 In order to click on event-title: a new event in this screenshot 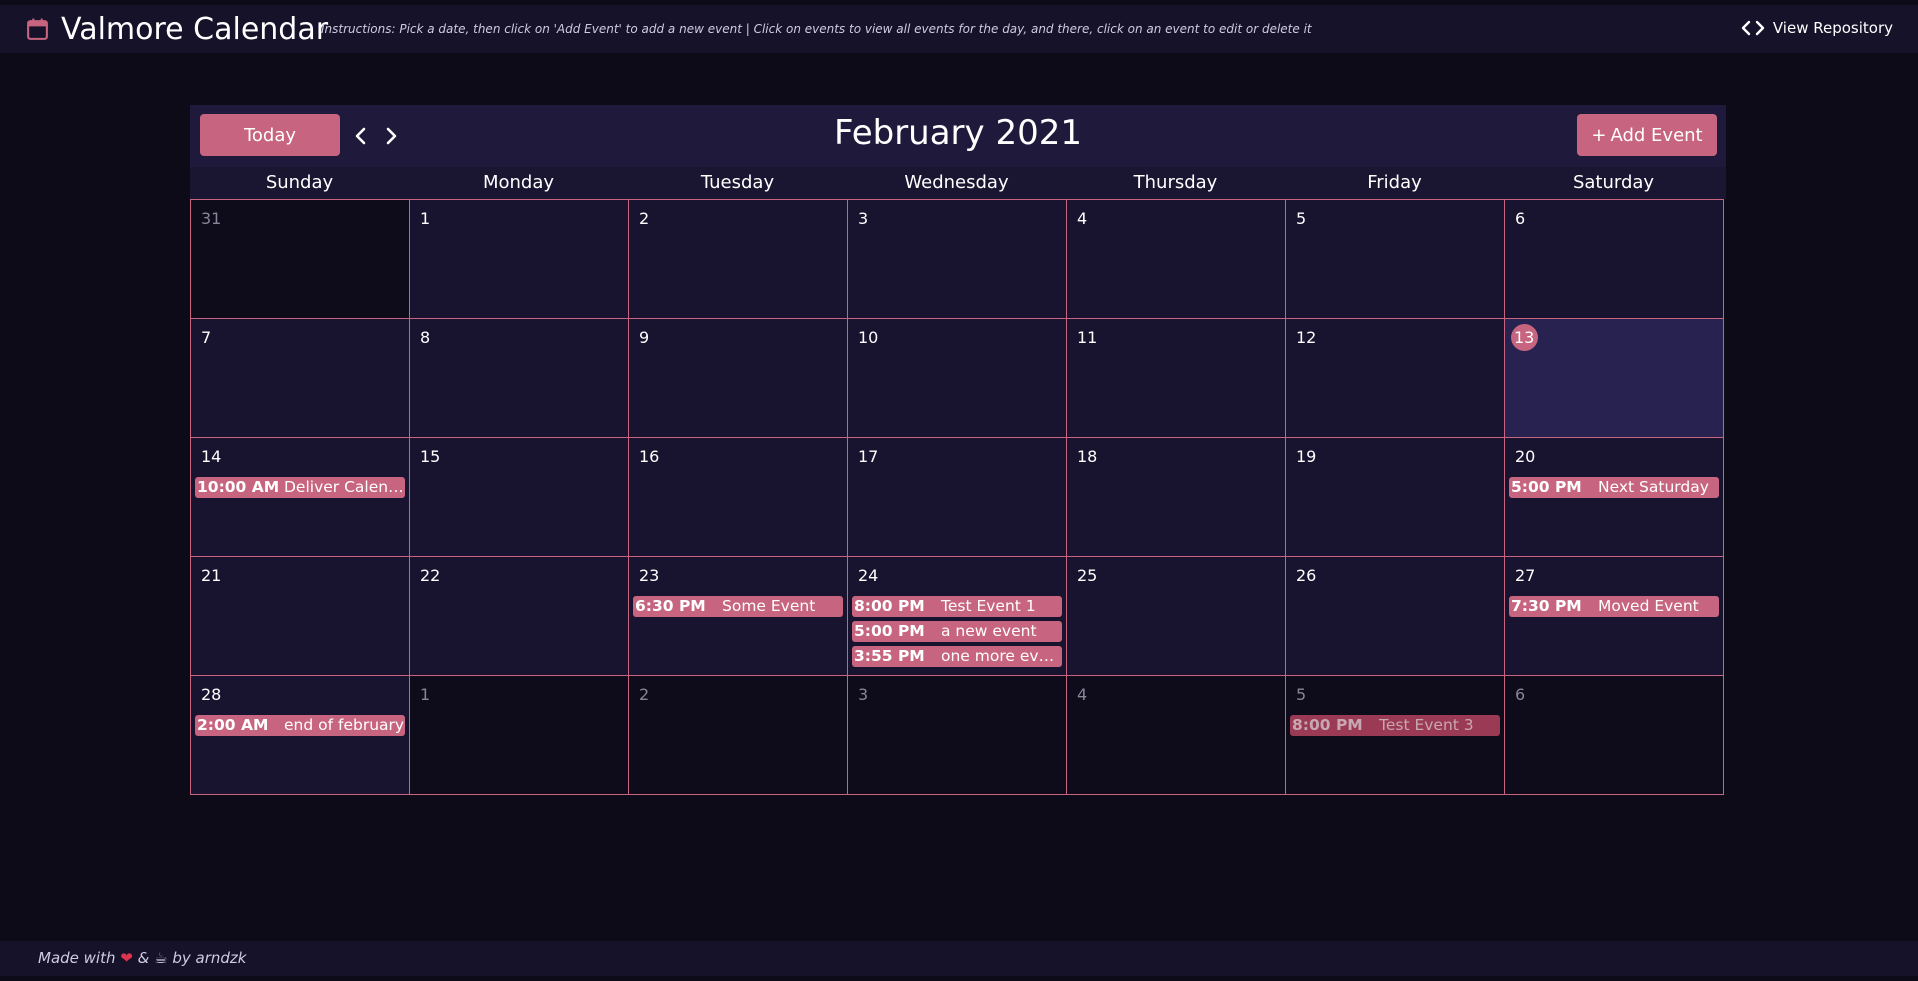, I will do `click(989, 631)`.